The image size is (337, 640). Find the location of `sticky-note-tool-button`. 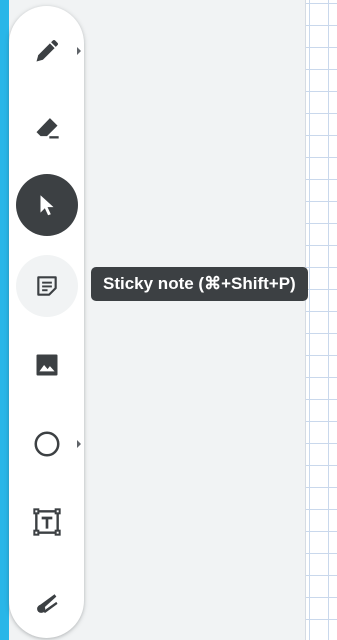

sticky-note-tool-button is located at coordinates (47, 286).